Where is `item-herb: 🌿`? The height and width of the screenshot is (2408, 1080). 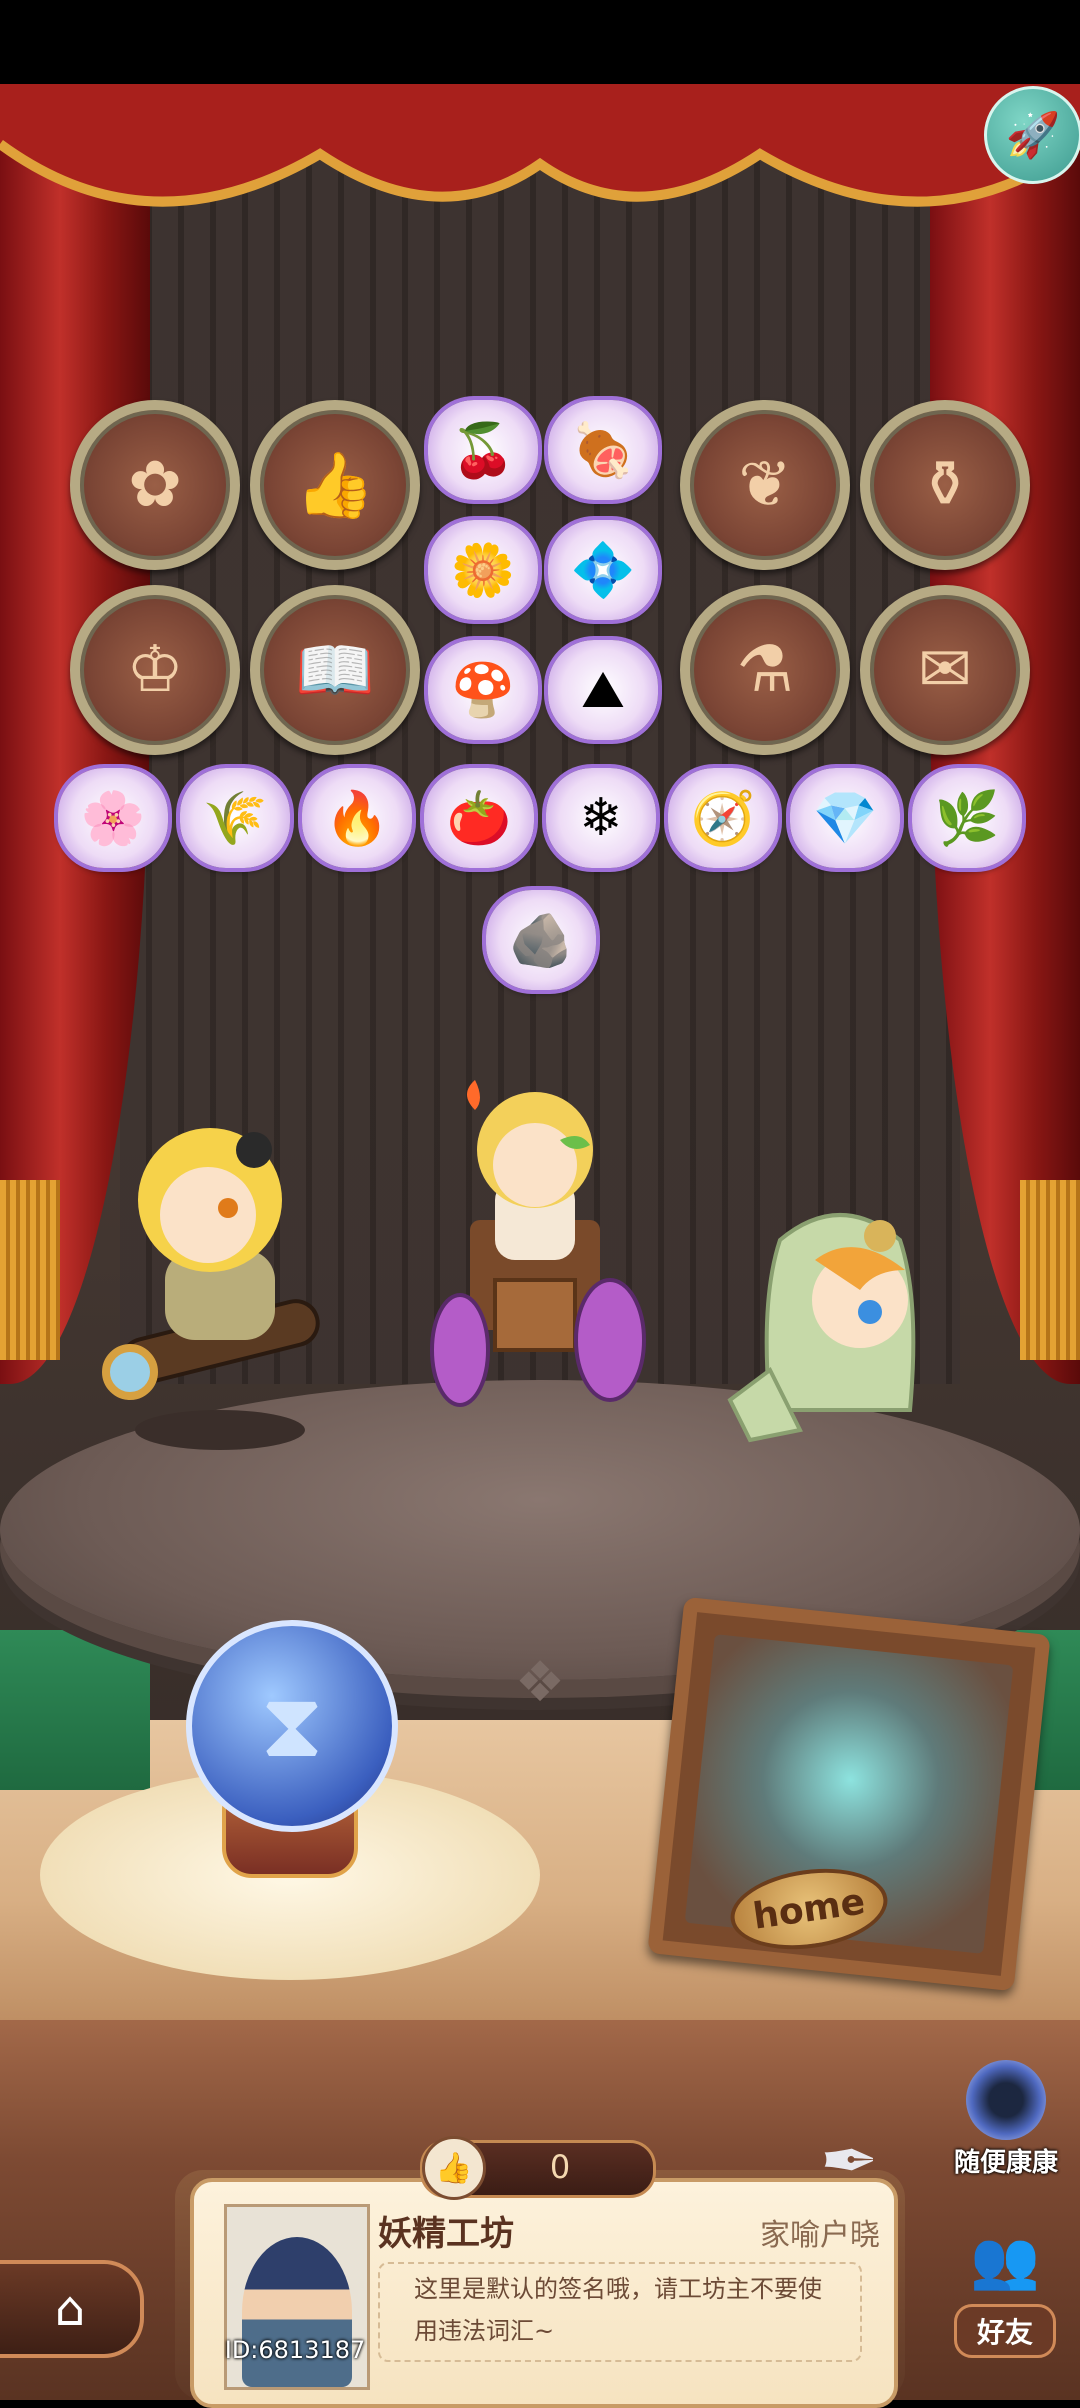 item-herb: 🌿 is located at coordinates (967, 818).